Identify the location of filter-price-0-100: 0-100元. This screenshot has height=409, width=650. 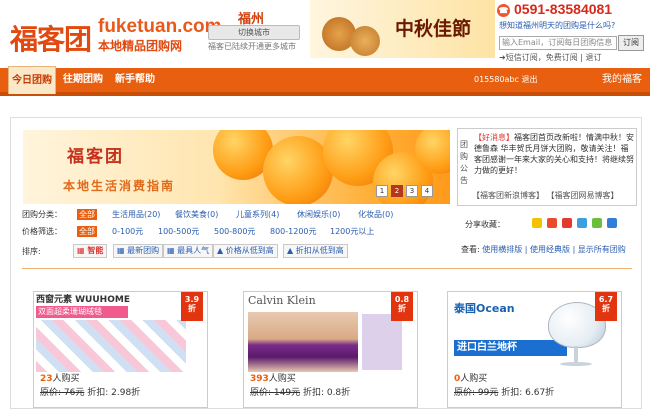
(127, 231).